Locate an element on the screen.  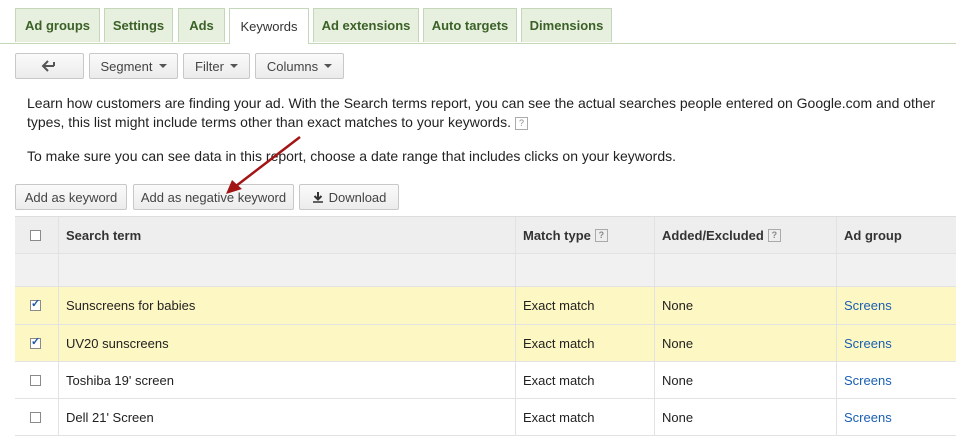
search-term-cell: Sunscreens for babies is located at coordinates (286, 305).